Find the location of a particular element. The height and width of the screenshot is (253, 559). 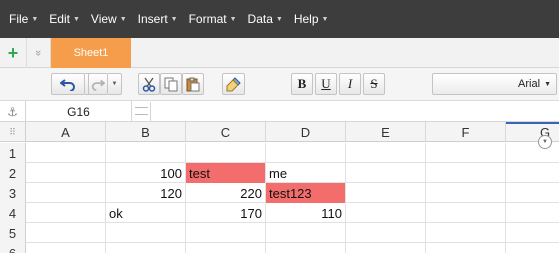

handle-line is located at coordinates (141, 114).